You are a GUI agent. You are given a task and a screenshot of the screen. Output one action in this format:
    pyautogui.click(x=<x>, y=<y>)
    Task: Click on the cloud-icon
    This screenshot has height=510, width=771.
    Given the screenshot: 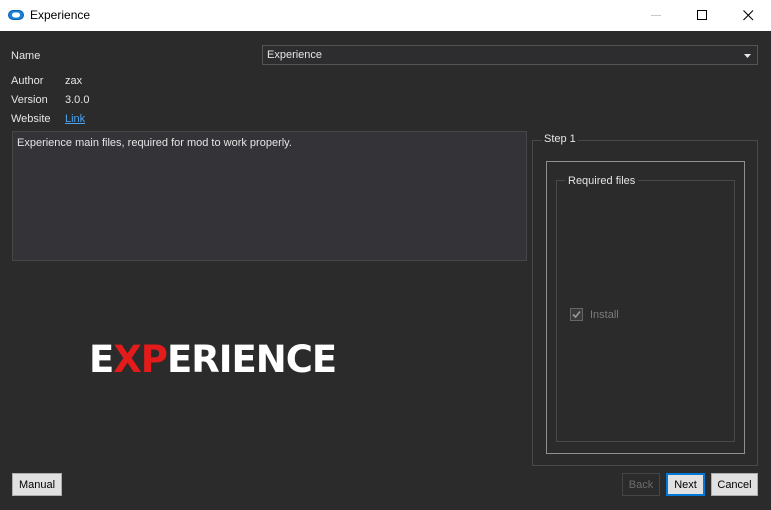 What is the action you would take?
    pyautogui.click(x=16, y=15)
    